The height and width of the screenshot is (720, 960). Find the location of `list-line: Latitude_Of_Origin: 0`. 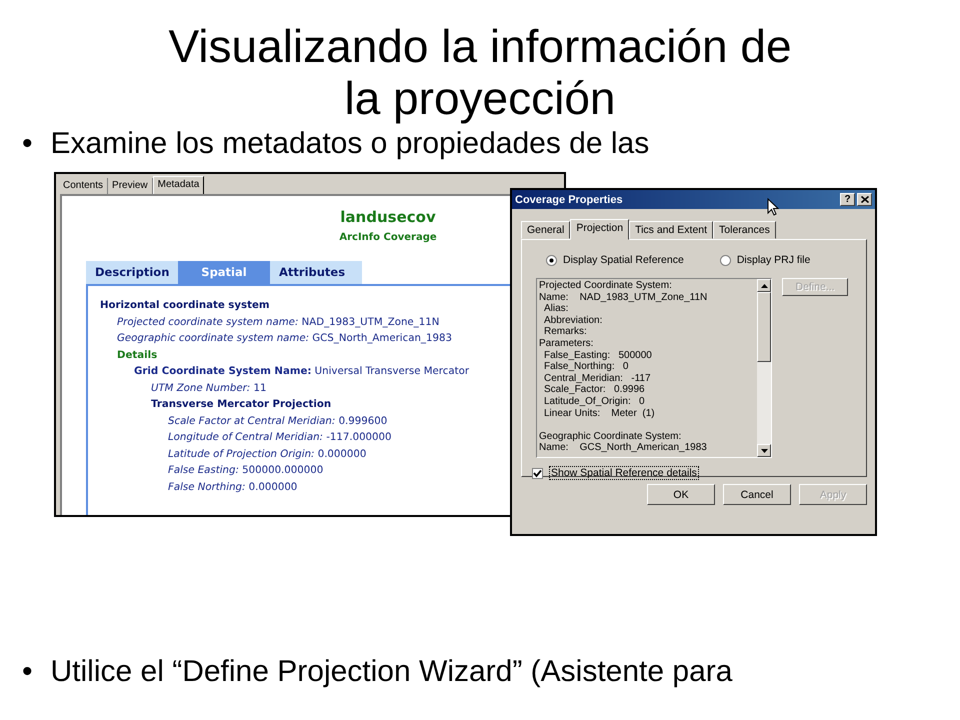

list-line: Latitude_Of_Origin: 0 is located at coordinates (595, 402).